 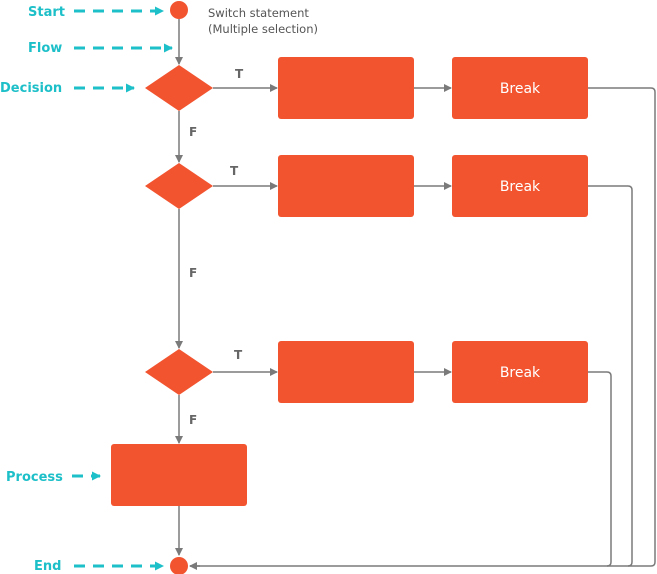 What do you see at coordinates (520, 89) in the screenshot?
I see `break-box-1-label: Break` at bounding box center [520, 89].